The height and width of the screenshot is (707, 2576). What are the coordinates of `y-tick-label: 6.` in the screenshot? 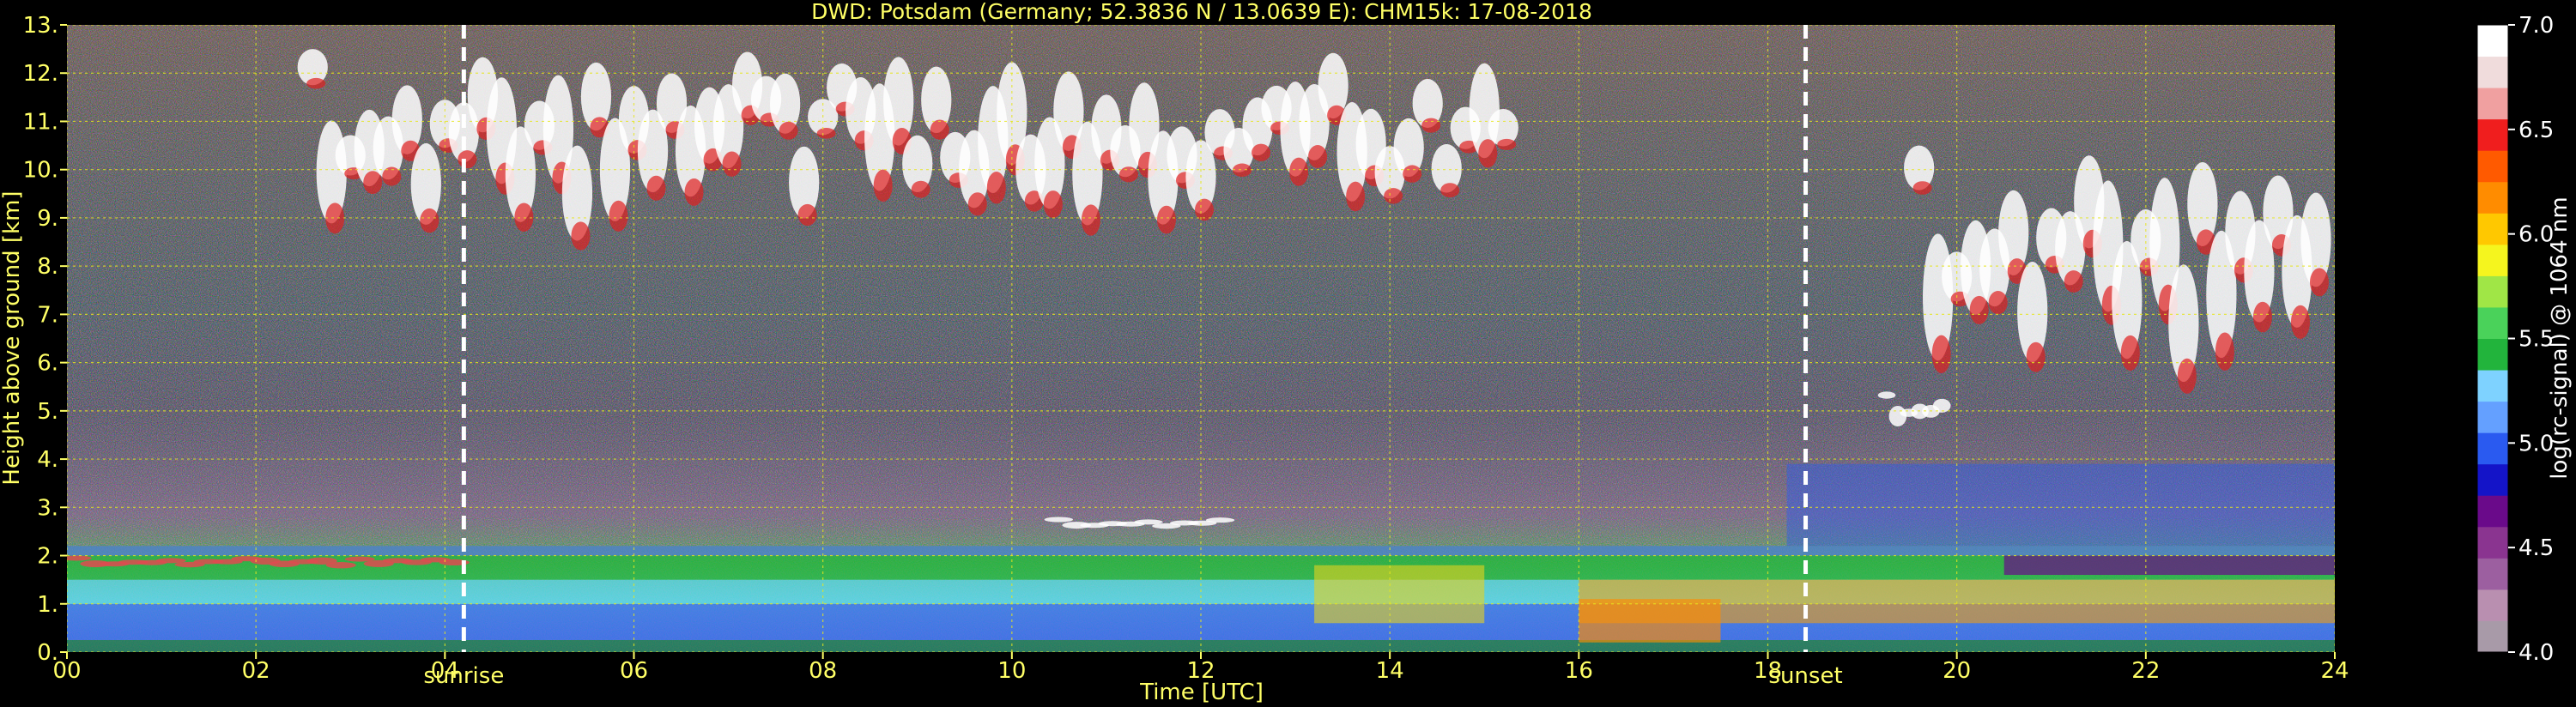 It's located at (47, 364).